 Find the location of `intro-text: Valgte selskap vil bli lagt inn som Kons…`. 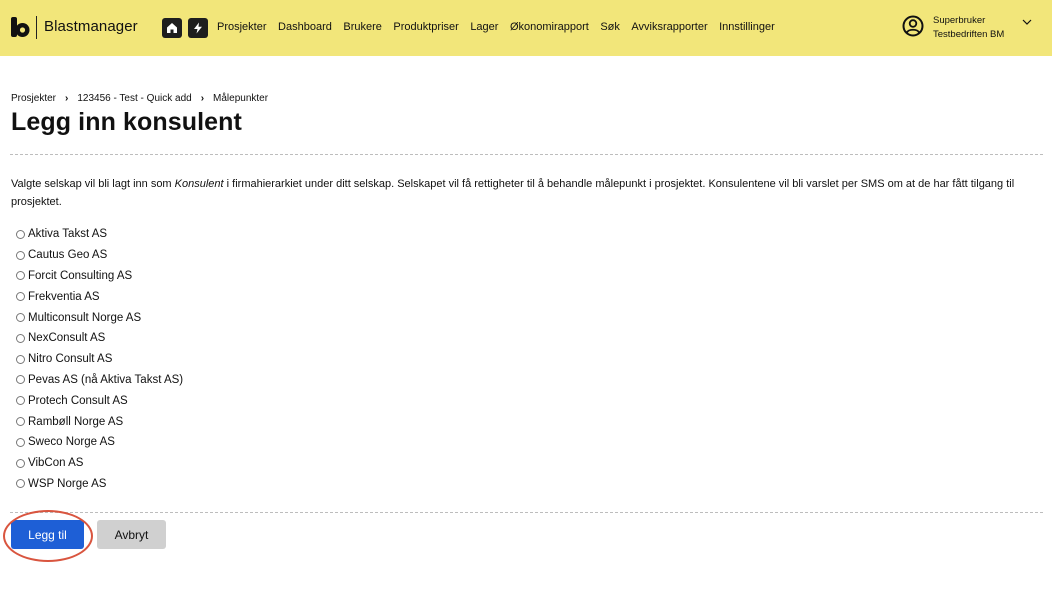

intro-text: Valgte selskap vil bli lagt inn som Kons… is located at coordinates (529, 193).